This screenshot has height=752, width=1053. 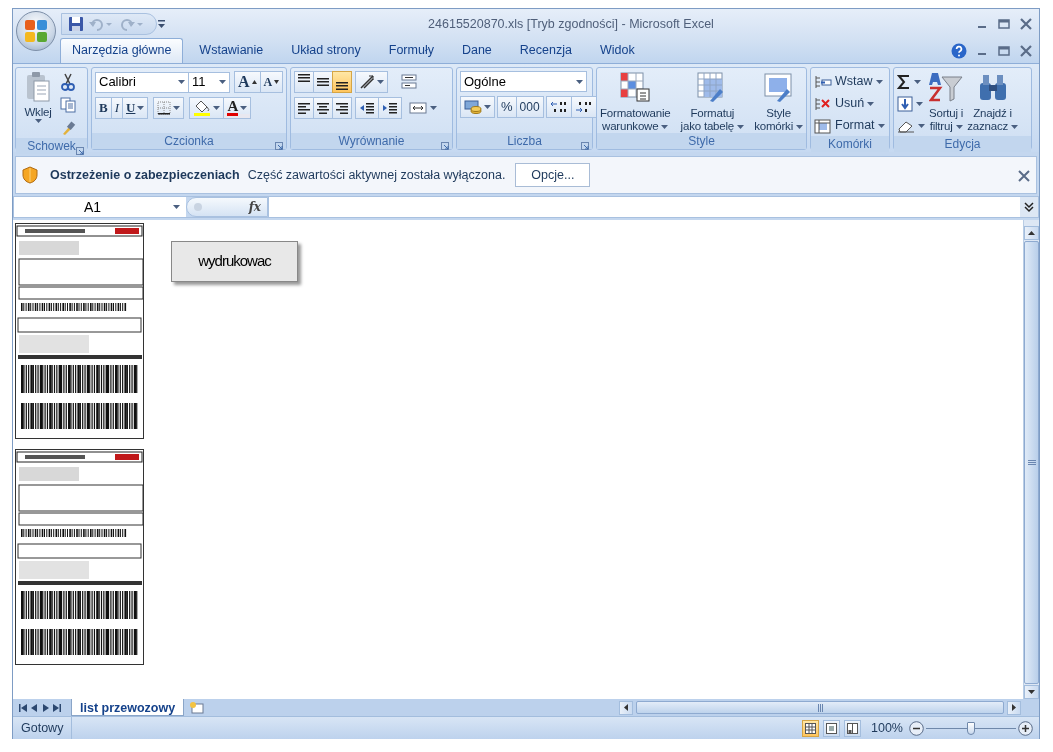 I want to click on first-sheet-icon, so click(x=23, y=707).